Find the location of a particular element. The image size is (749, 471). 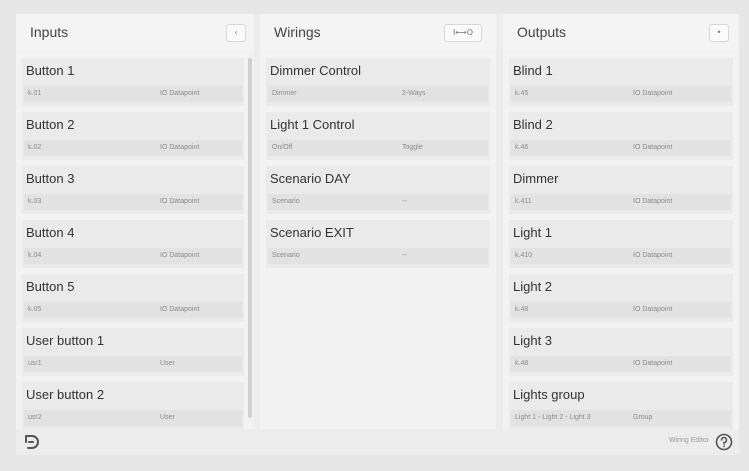

card-title: User button 1 is located at coordinates (65, 340).